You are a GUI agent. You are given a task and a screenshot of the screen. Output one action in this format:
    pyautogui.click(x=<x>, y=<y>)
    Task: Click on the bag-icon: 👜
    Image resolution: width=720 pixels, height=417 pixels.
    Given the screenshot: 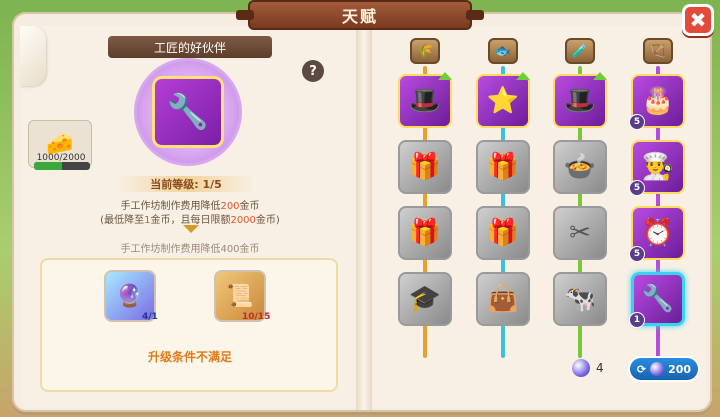 What is the action you would take?
    pyautogui.click(x=503, y=299)
    